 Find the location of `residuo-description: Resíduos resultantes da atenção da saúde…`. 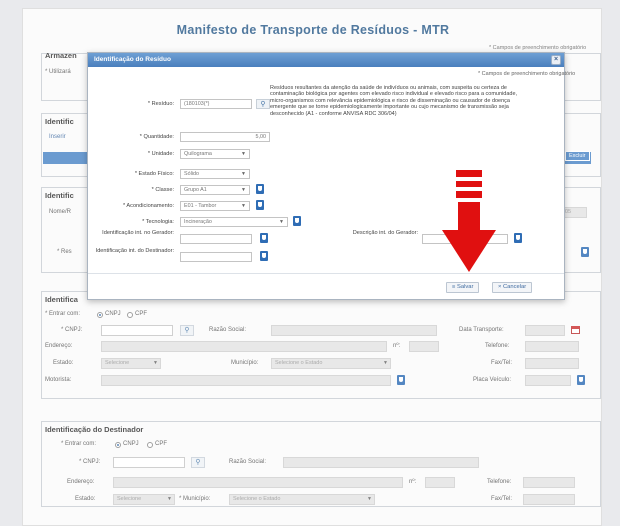

residuo-description: Resíduos resultantes da atenção da saúde… is located at coordinates (394, 101).